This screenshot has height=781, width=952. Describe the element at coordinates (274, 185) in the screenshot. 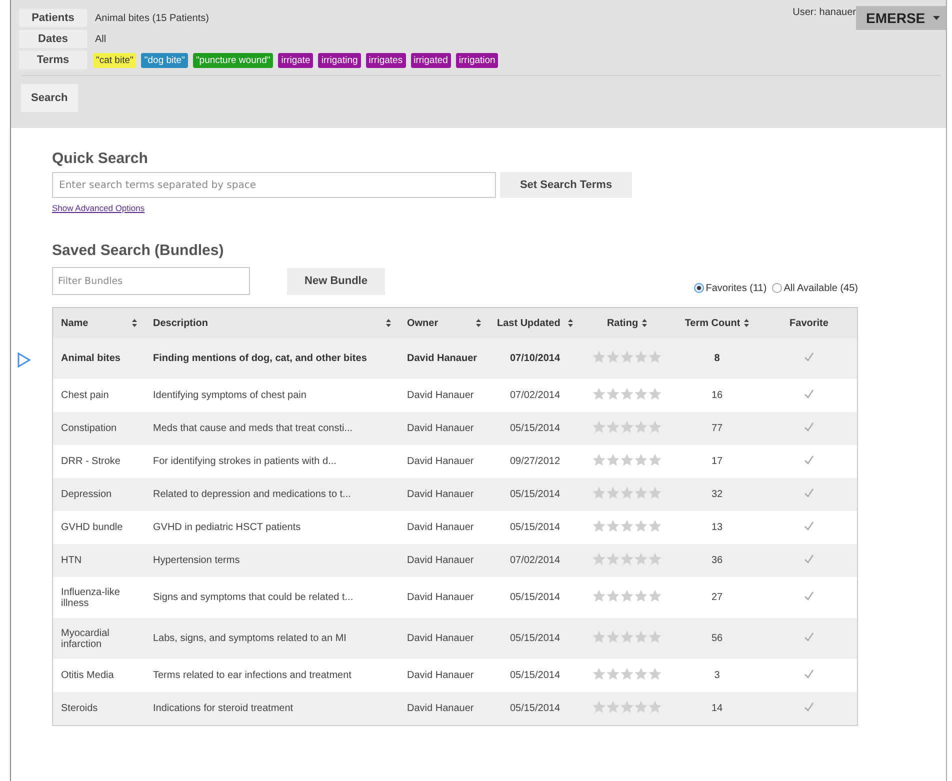

I see `search-field: Enter search terms separated by space` at that location.